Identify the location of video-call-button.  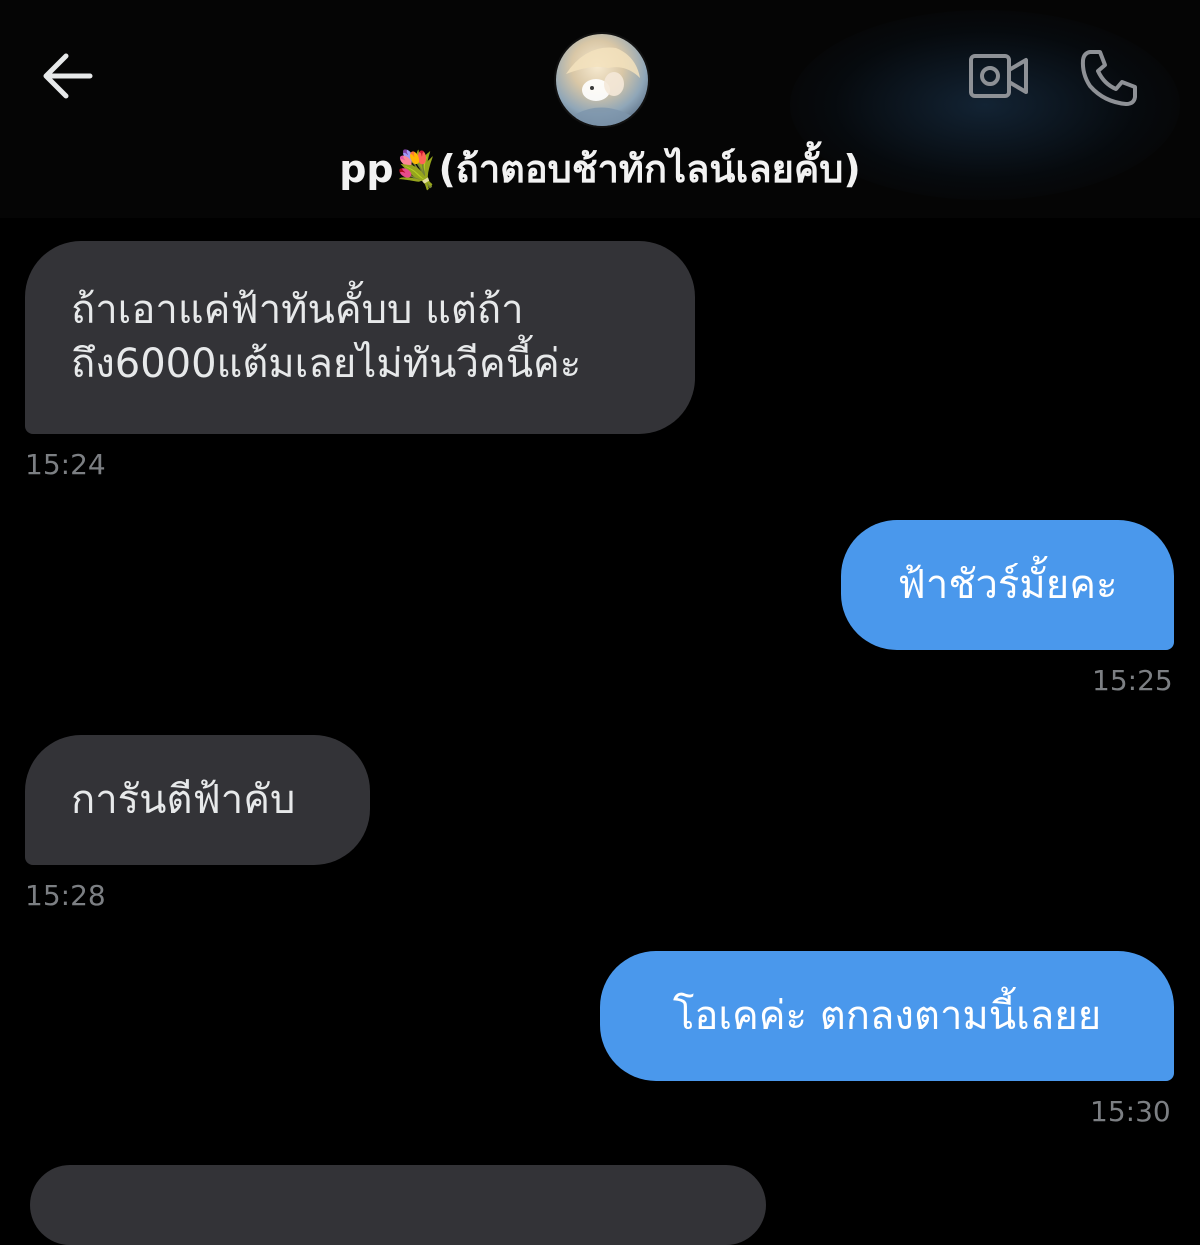
(999, 76).